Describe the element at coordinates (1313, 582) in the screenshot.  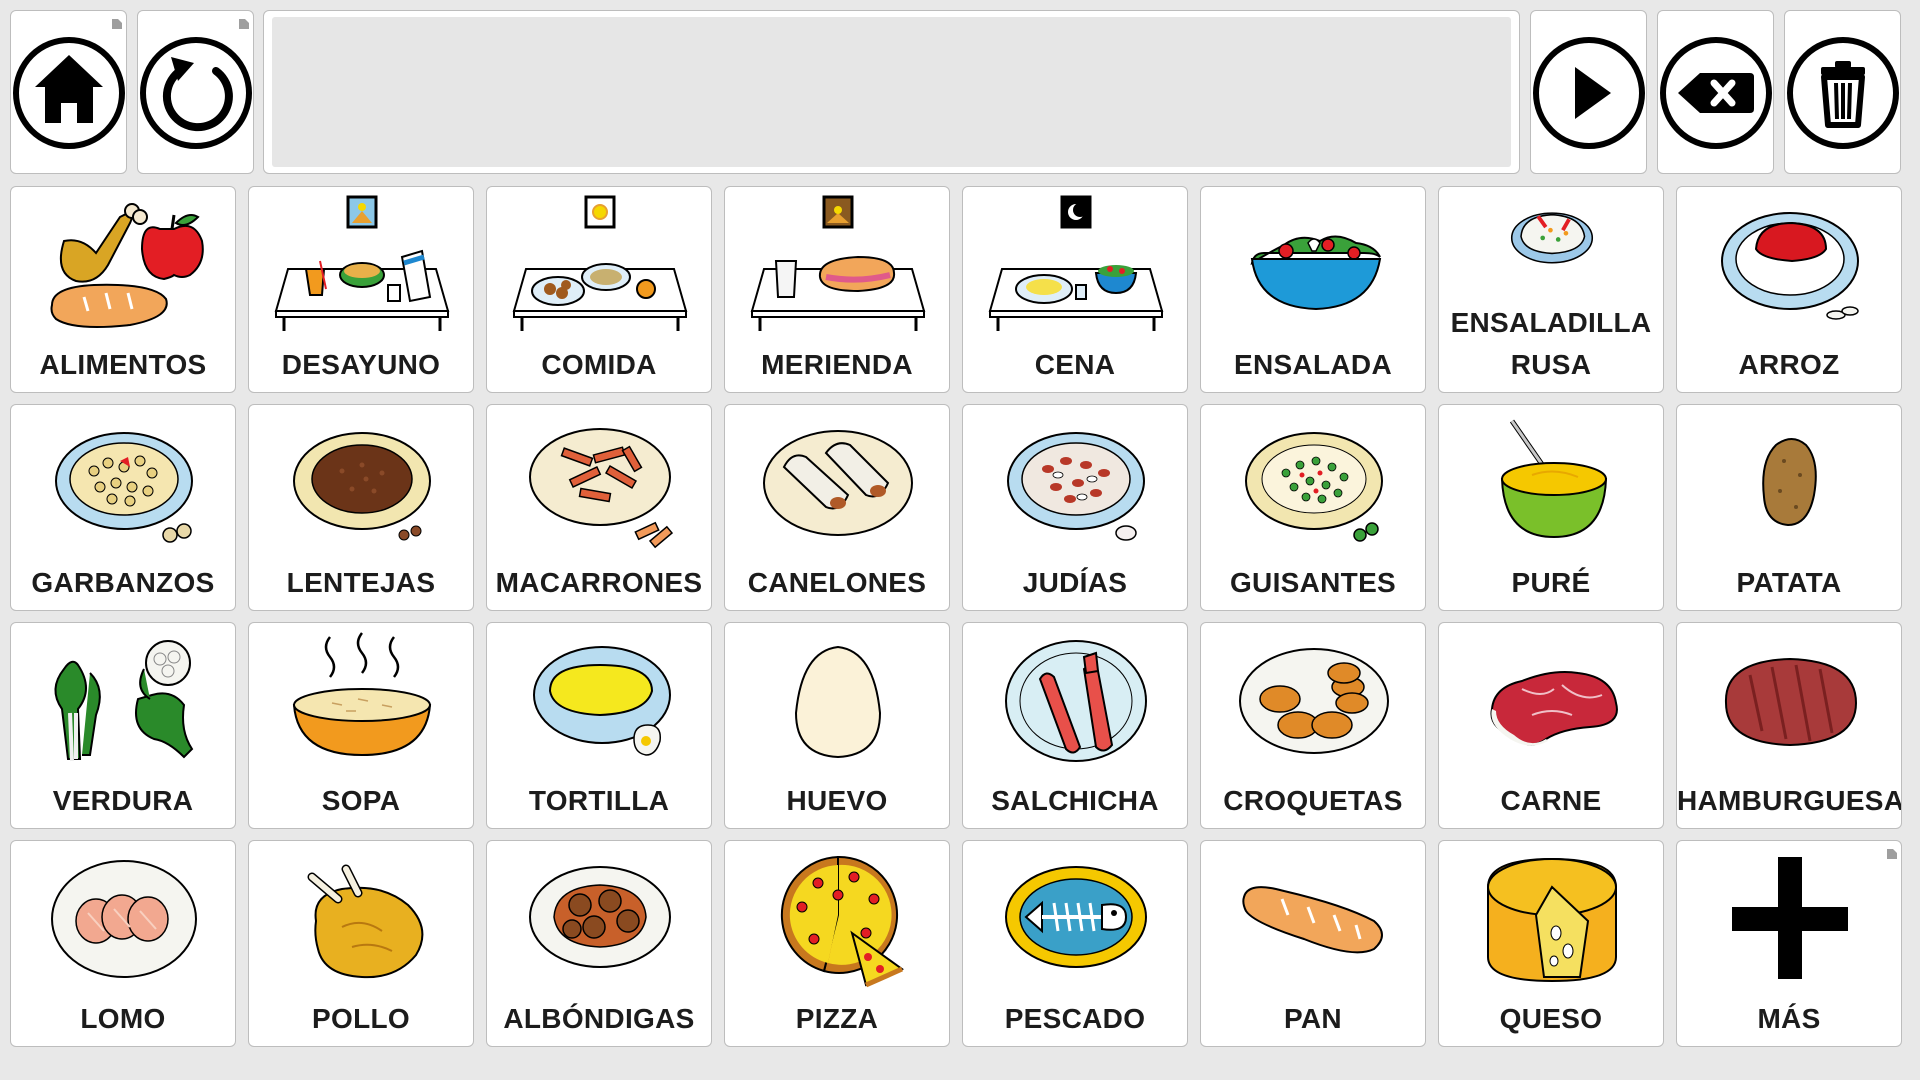
I see `tile-label: GUISANTES` at that location.